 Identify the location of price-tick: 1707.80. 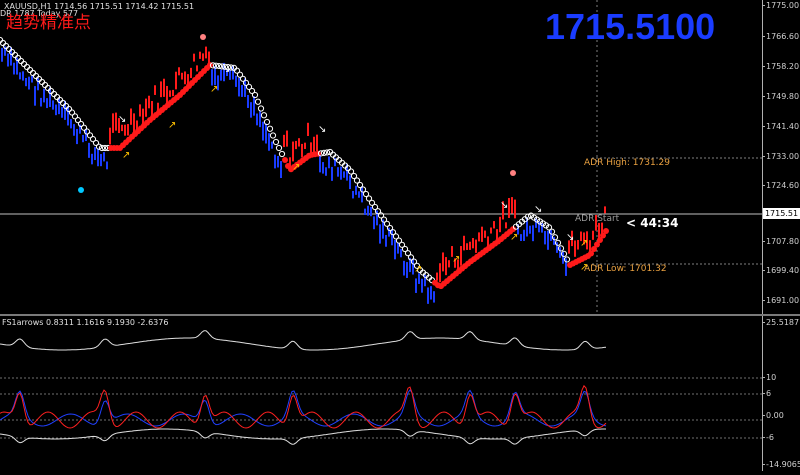
(780, 241).